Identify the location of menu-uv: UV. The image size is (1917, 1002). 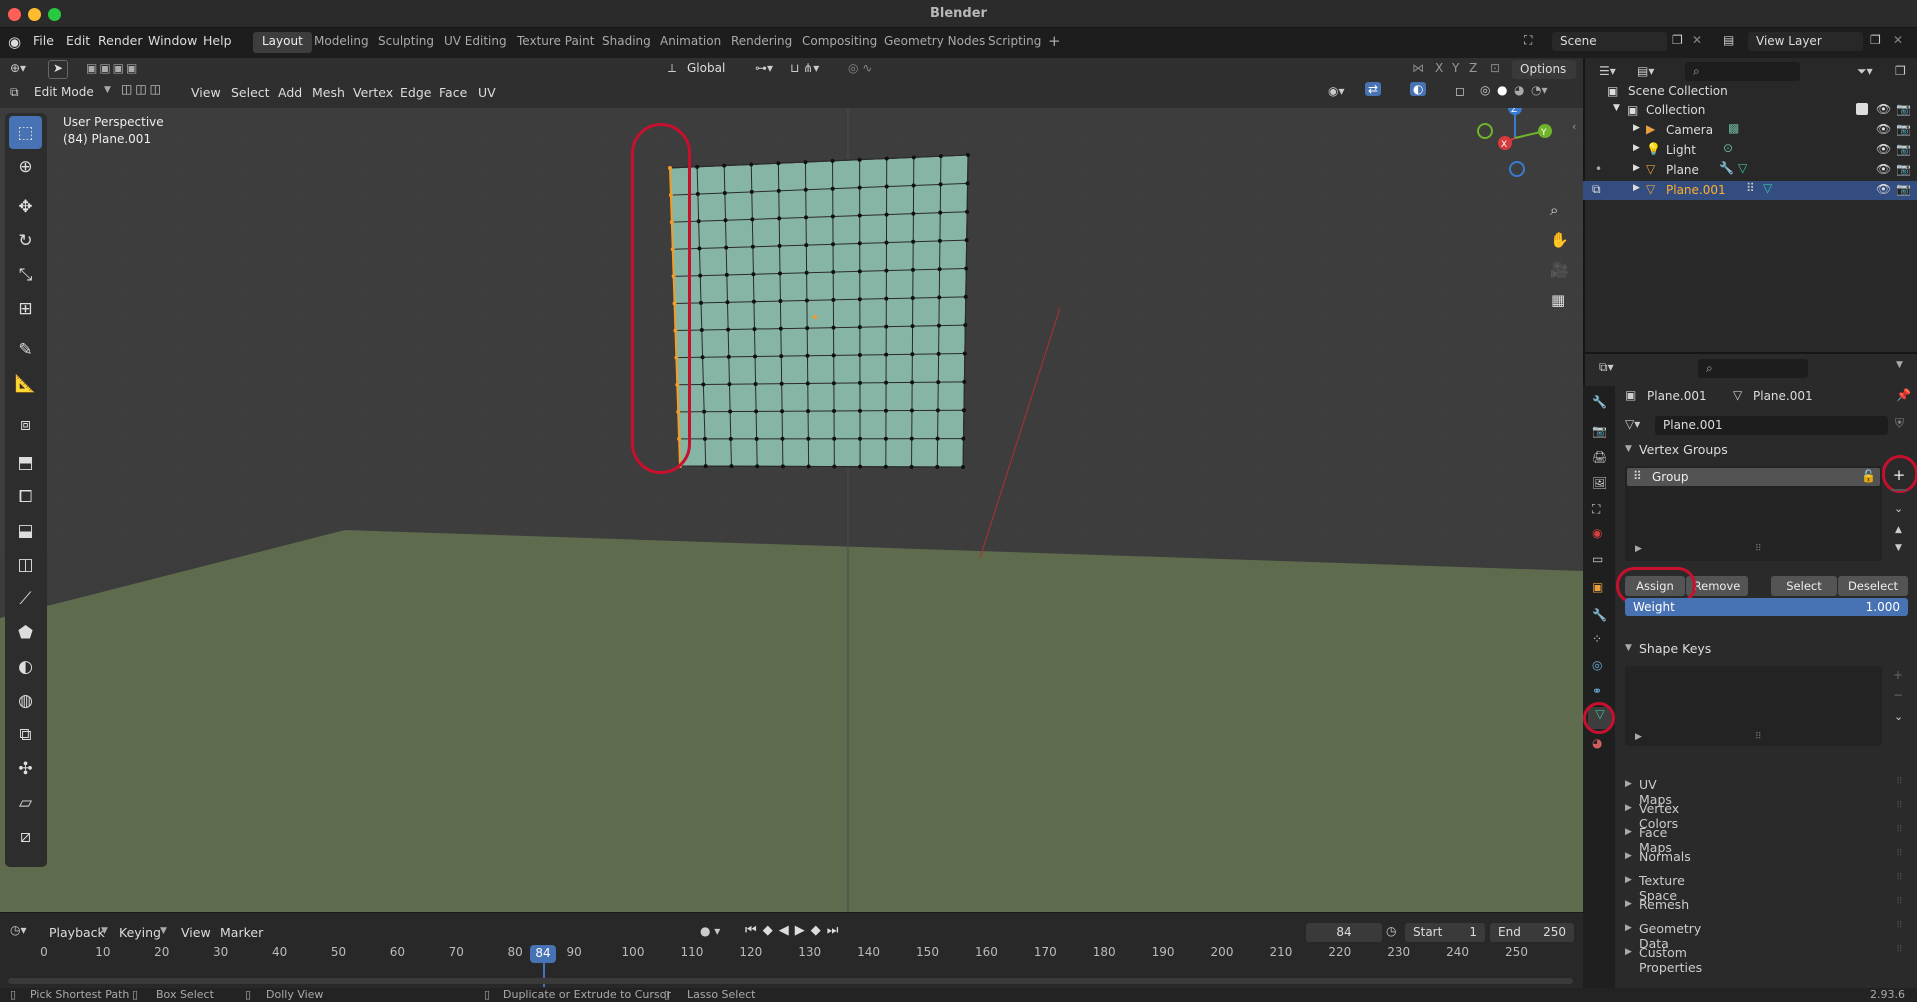
(487, 92).